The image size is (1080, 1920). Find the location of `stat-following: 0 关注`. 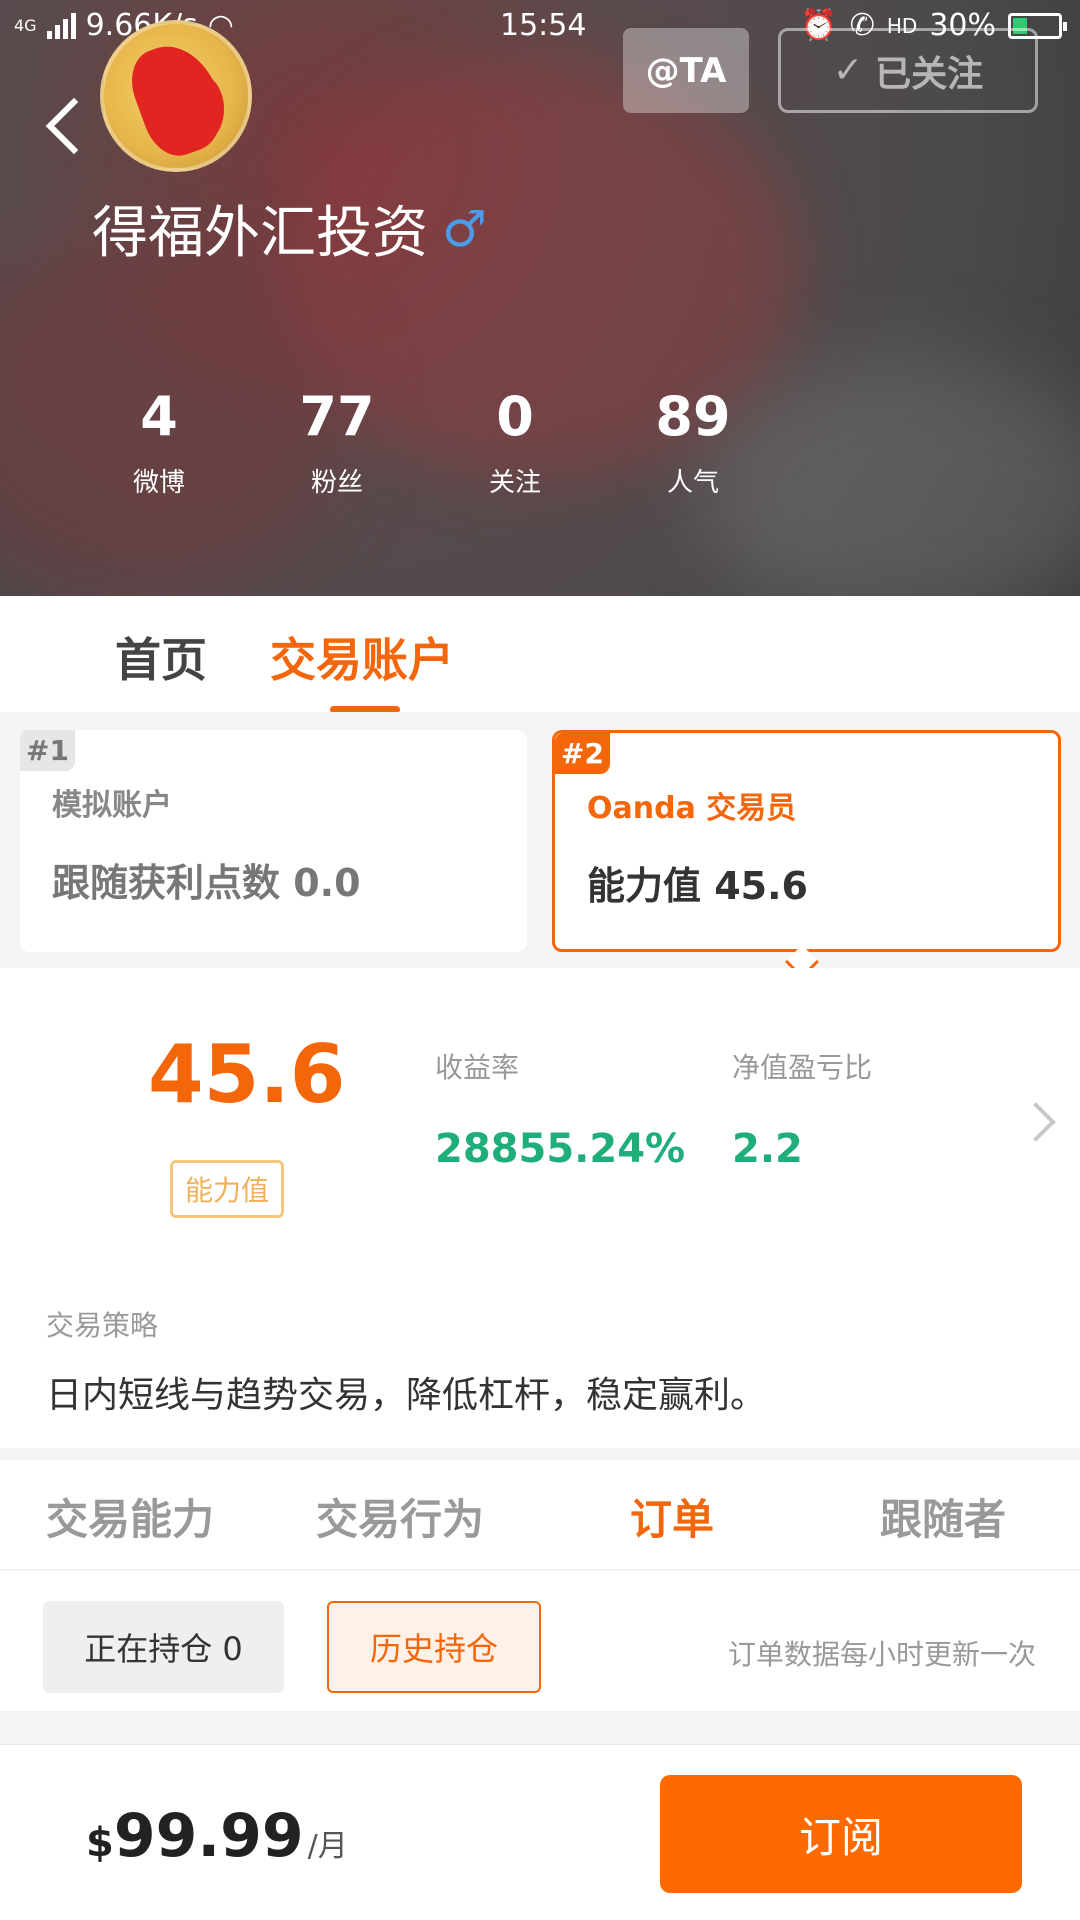

stat-following: 0 关注 is located at coordinates (515, 442).